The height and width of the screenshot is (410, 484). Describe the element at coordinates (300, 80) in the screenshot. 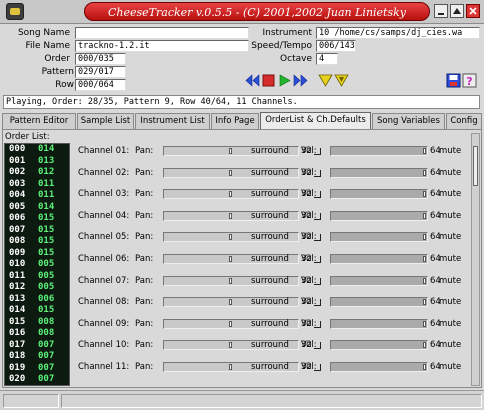

I see `fast-forward-icon` at that location.